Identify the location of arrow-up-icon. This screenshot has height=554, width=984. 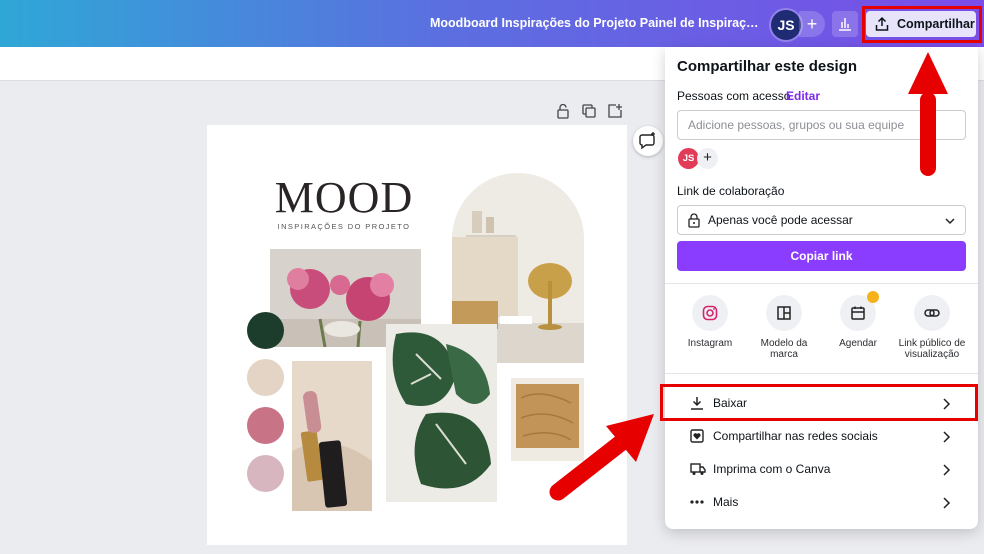
(928, 114).